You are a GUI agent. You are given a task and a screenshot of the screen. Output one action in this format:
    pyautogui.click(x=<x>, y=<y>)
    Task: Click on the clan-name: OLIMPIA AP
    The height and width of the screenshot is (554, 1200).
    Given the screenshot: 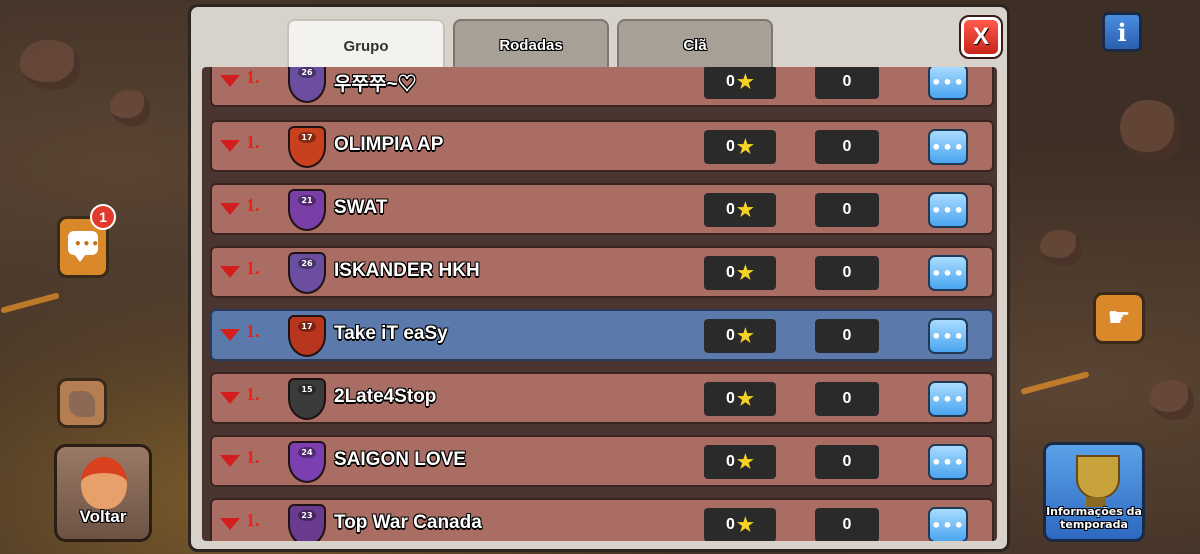 What is the action you would take?
    pyautogui.click(x=389, y=144)
    